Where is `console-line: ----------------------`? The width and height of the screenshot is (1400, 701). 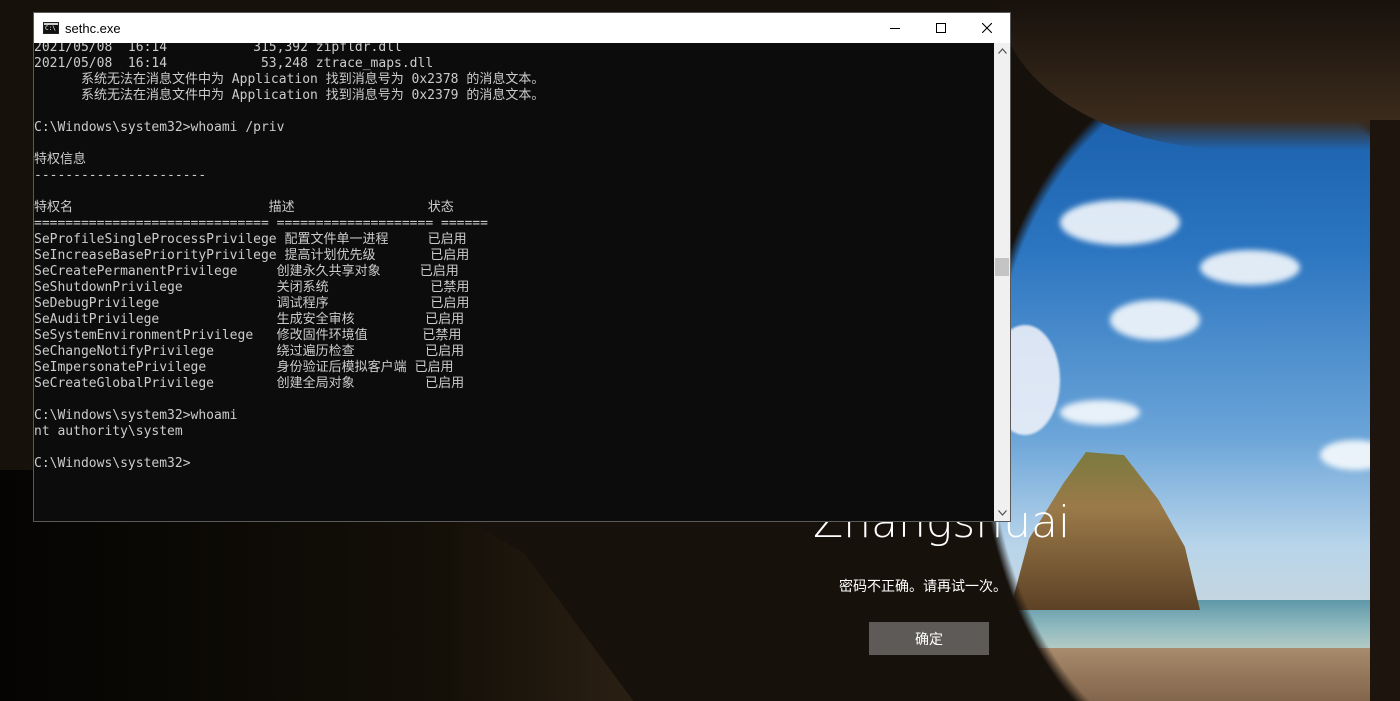
console-line: ---------------------- is located at coordinates (120, 175).